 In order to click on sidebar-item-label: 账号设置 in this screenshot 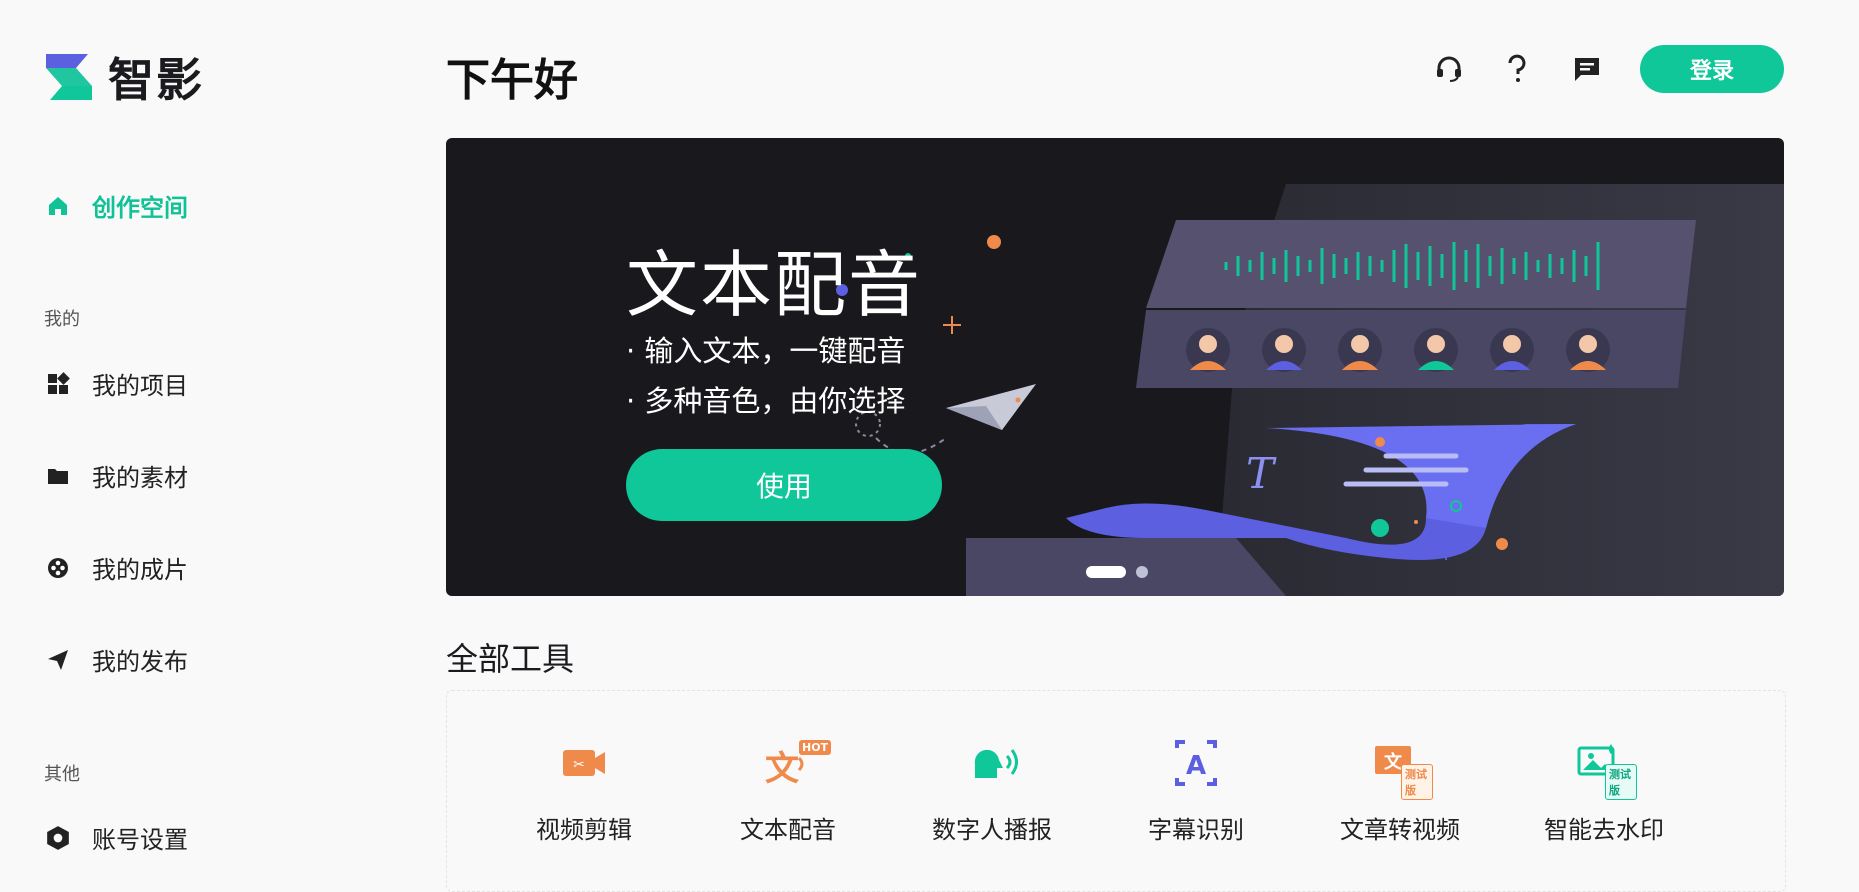, I will do `click(140, 840)`.